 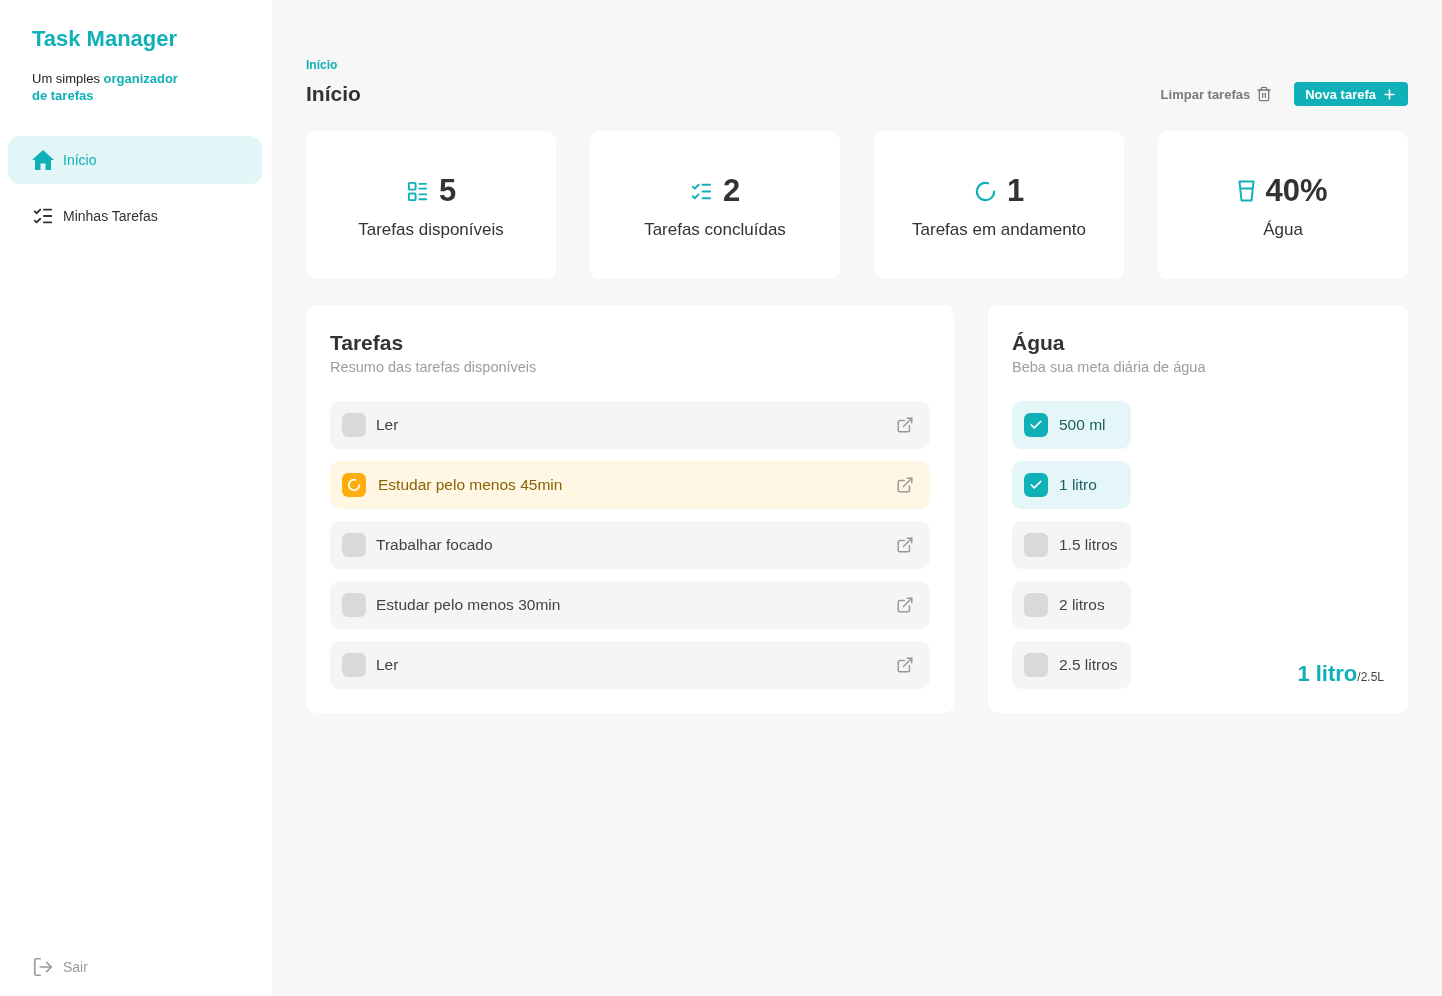 What do you see at coordinates (630, 485) in the screenshot?
I see `task-row: Estudar pelo menos 45min` at bounding box center [630, 485].